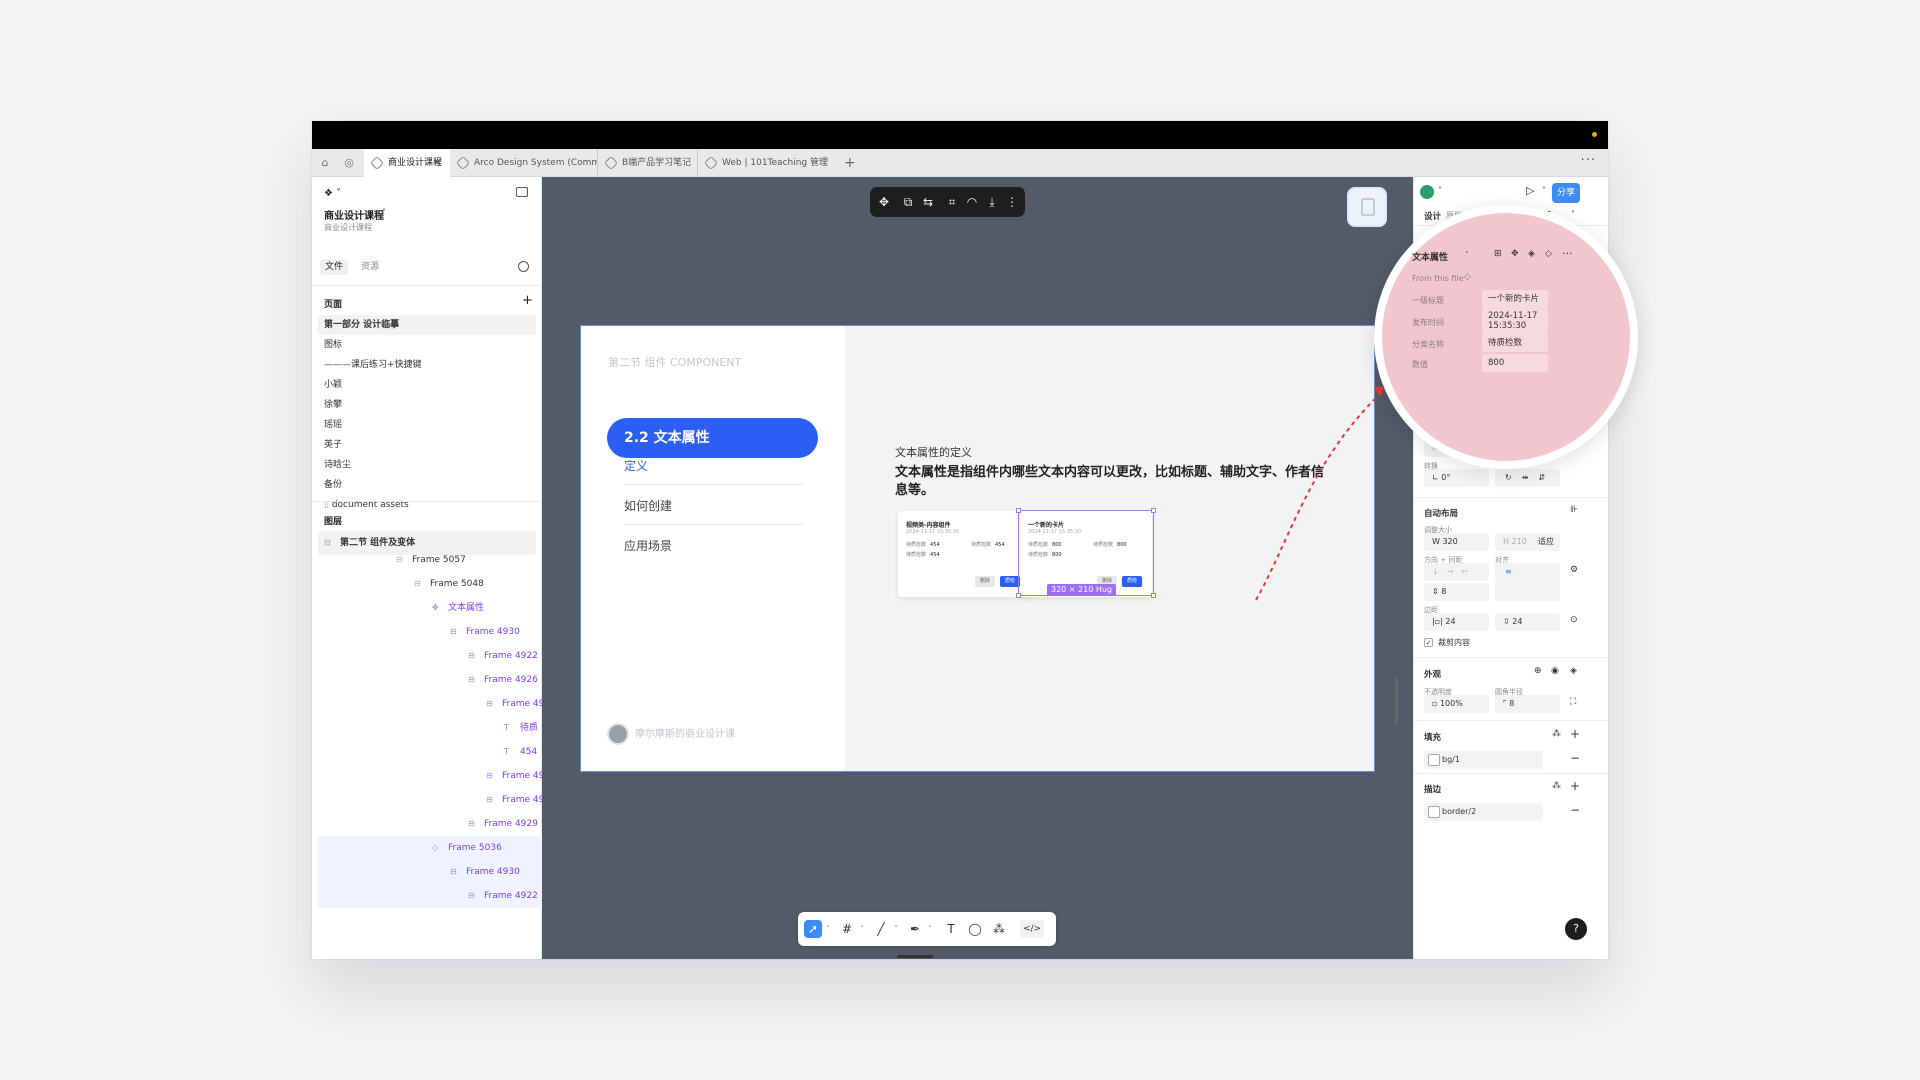 Image resolution: width=1920 pixels, height=1080 pixels. I want to click on opacity-field: ▫ 100%, so click(1456, 704).